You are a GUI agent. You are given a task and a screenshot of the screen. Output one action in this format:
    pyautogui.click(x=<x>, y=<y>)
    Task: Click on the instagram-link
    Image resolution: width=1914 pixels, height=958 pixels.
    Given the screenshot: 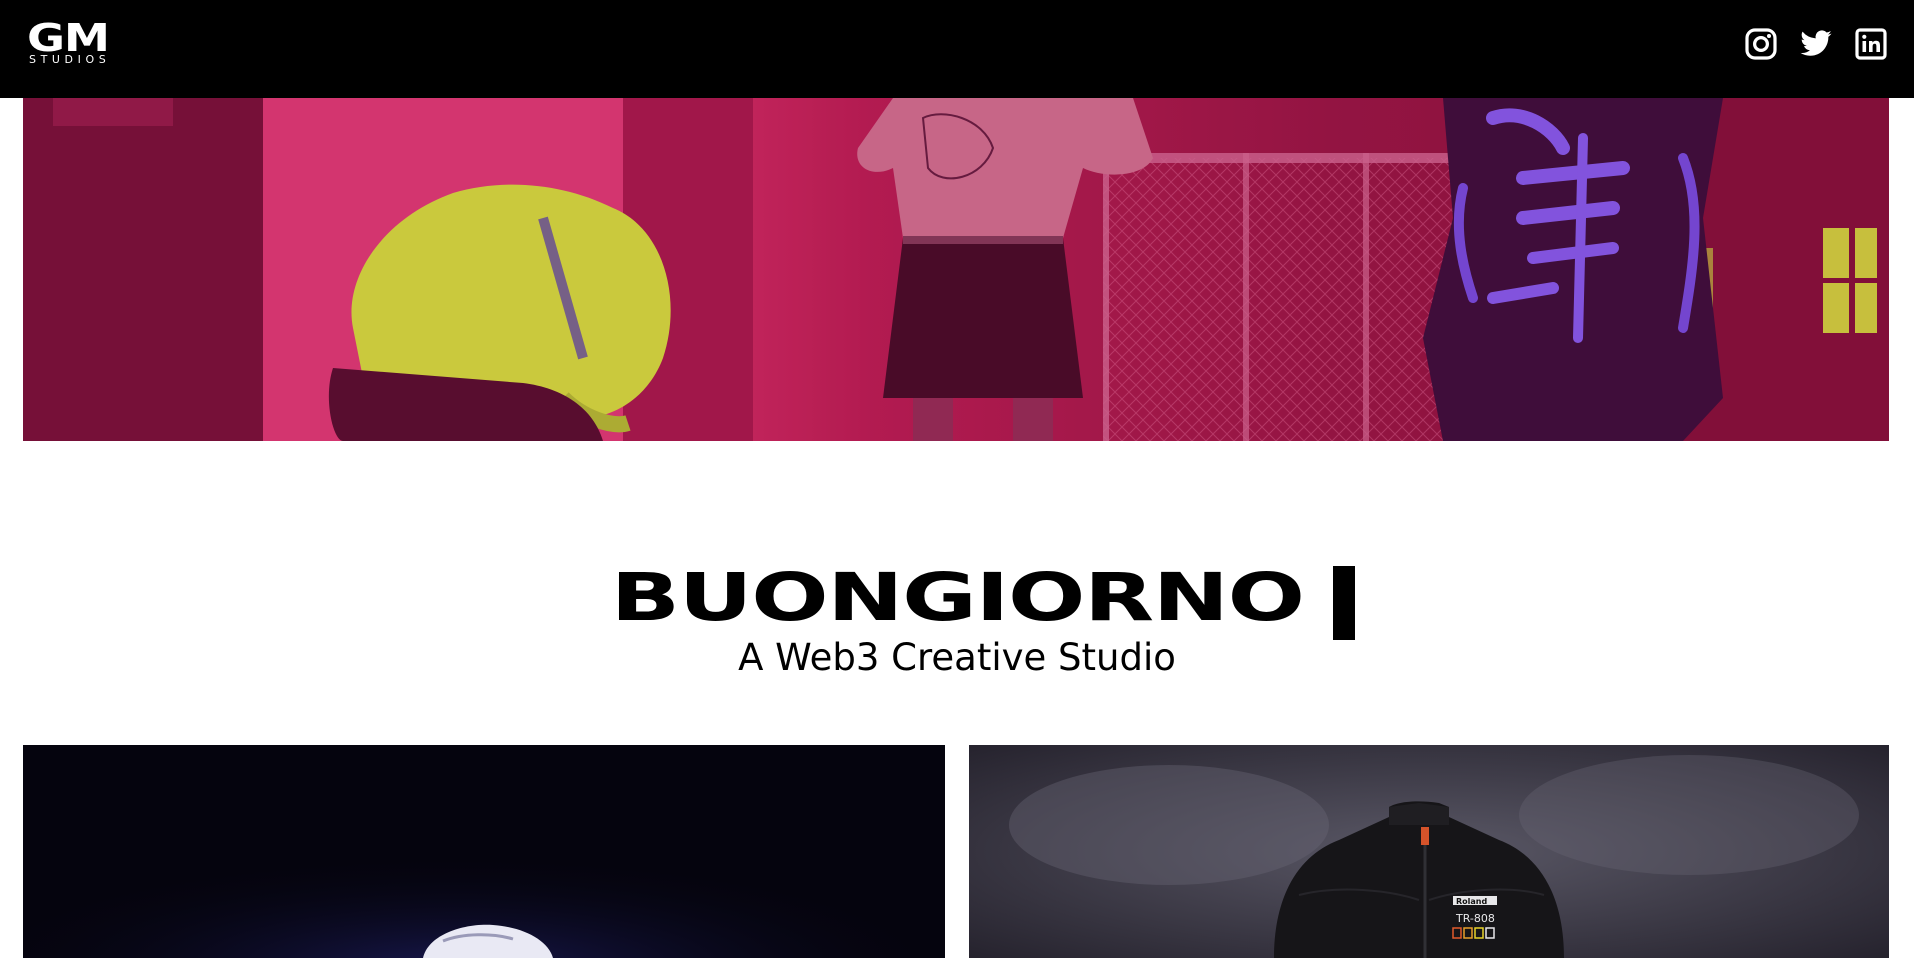 What is the action you would take?
    pyautogui.click(x=1761, y=44)
    